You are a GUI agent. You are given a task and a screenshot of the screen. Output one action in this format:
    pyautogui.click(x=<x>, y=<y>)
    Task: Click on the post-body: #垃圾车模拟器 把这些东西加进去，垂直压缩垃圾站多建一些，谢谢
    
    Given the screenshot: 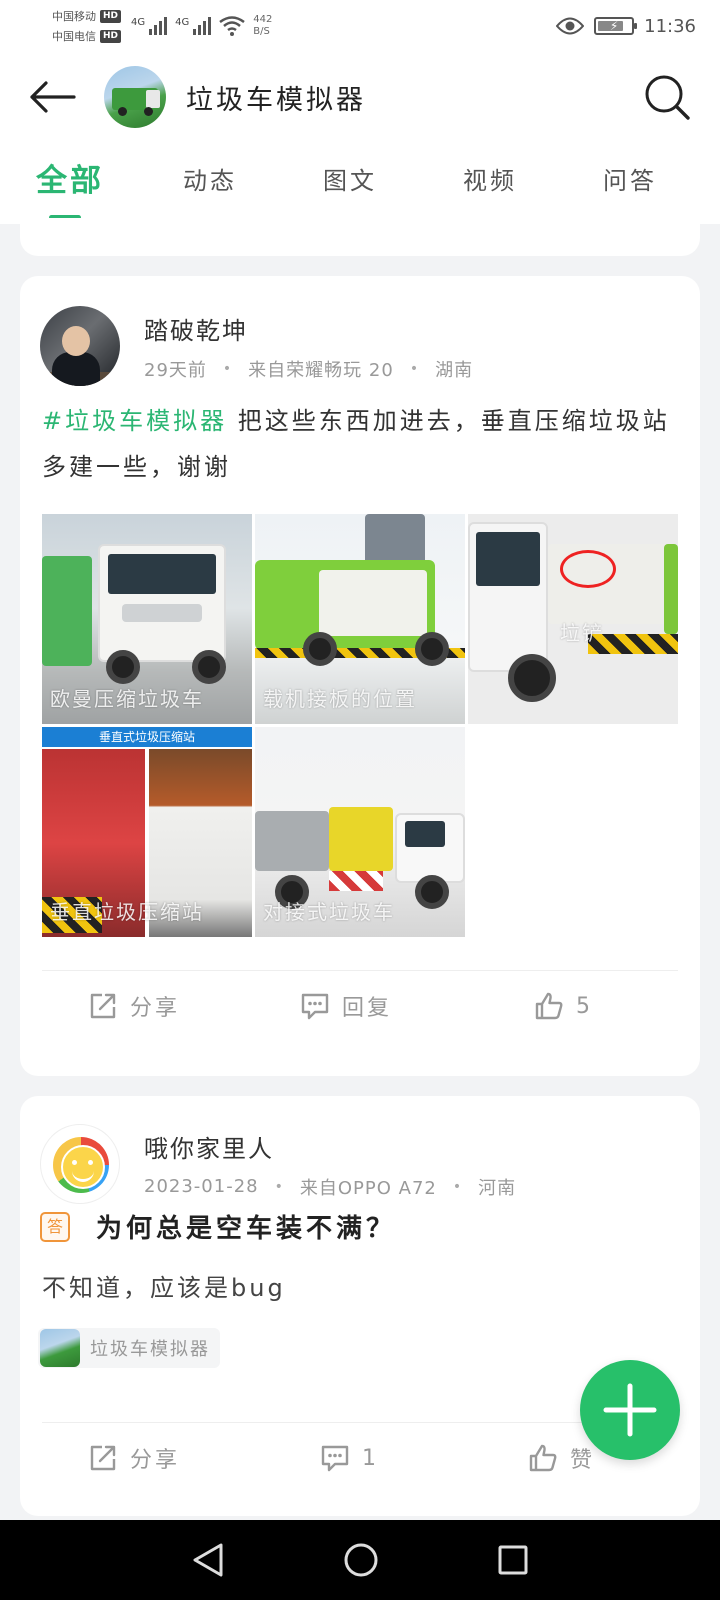 What is the action you would take?
    pyautogui.click(x=362, y=444)
    